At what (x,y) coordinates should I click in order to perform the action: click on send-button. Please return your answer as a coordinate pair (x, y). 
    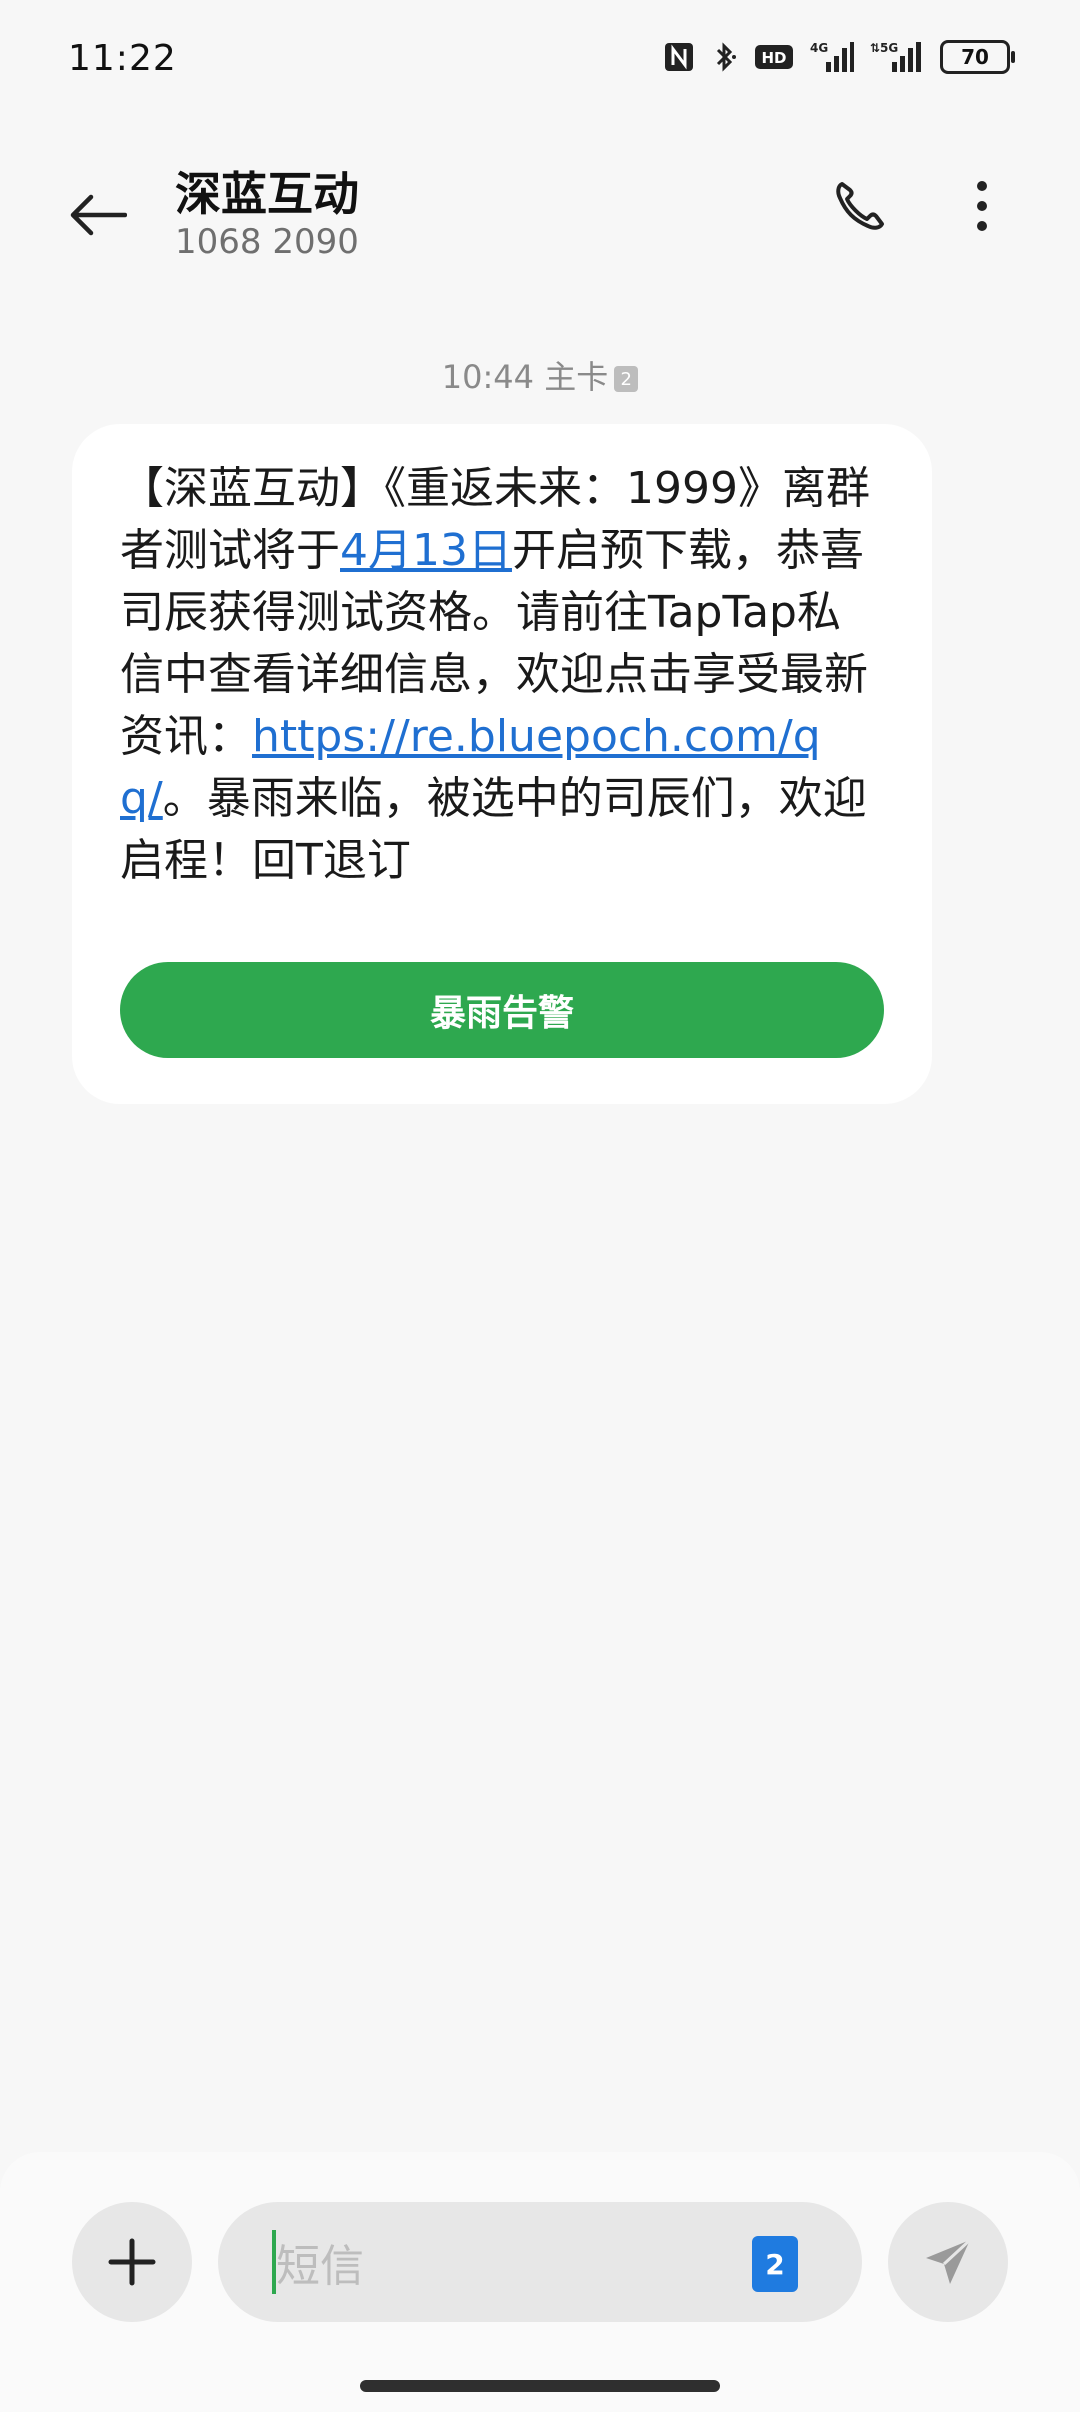
    Looking at the image, I should click on (948, 2262).